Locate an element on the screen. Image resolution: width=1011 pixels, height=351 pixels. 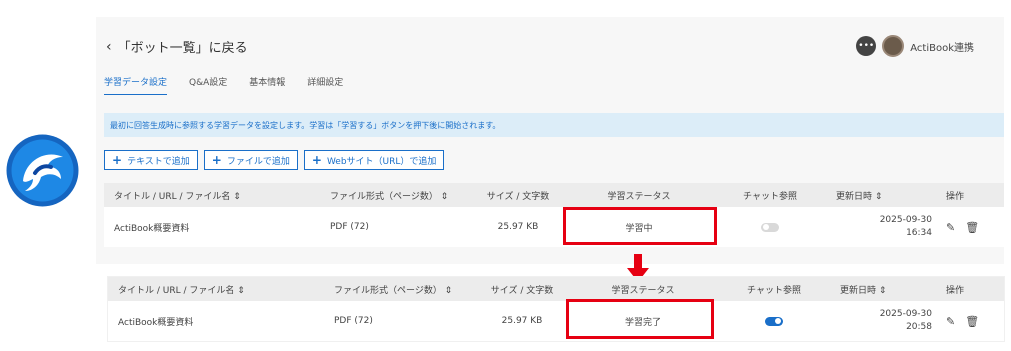
add-text-button: + テキストで追加 is located at coordinates (151, 160).